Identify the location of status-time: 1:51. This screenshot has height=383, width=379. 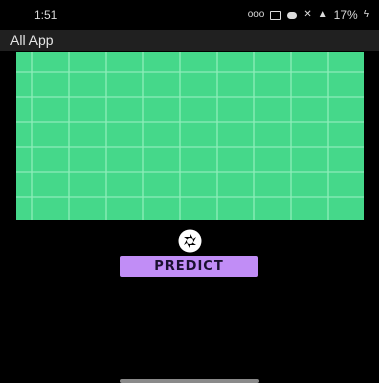
(46, 15).